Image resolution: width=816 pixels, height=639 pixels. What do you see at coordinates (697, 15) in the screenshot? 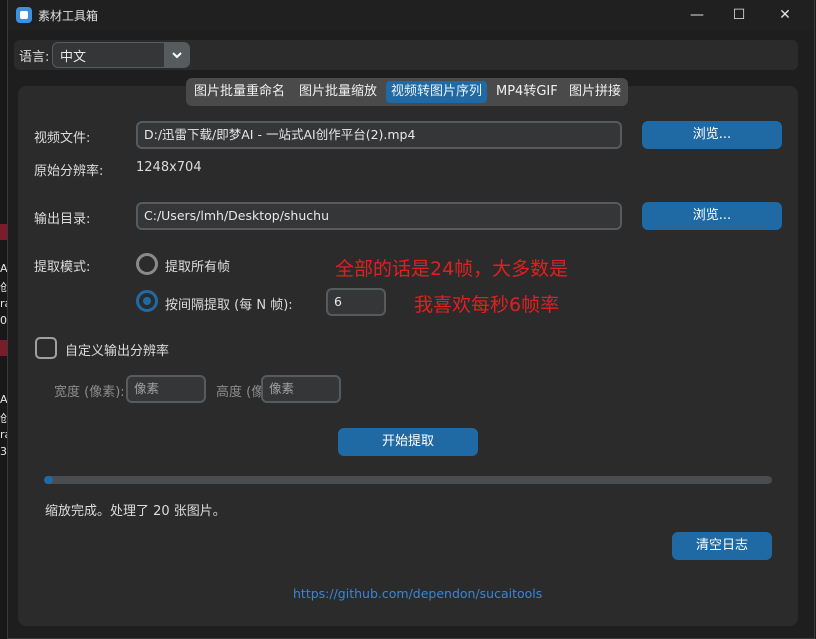
I see `minimize-button: —` at bounding box center [697, 15].